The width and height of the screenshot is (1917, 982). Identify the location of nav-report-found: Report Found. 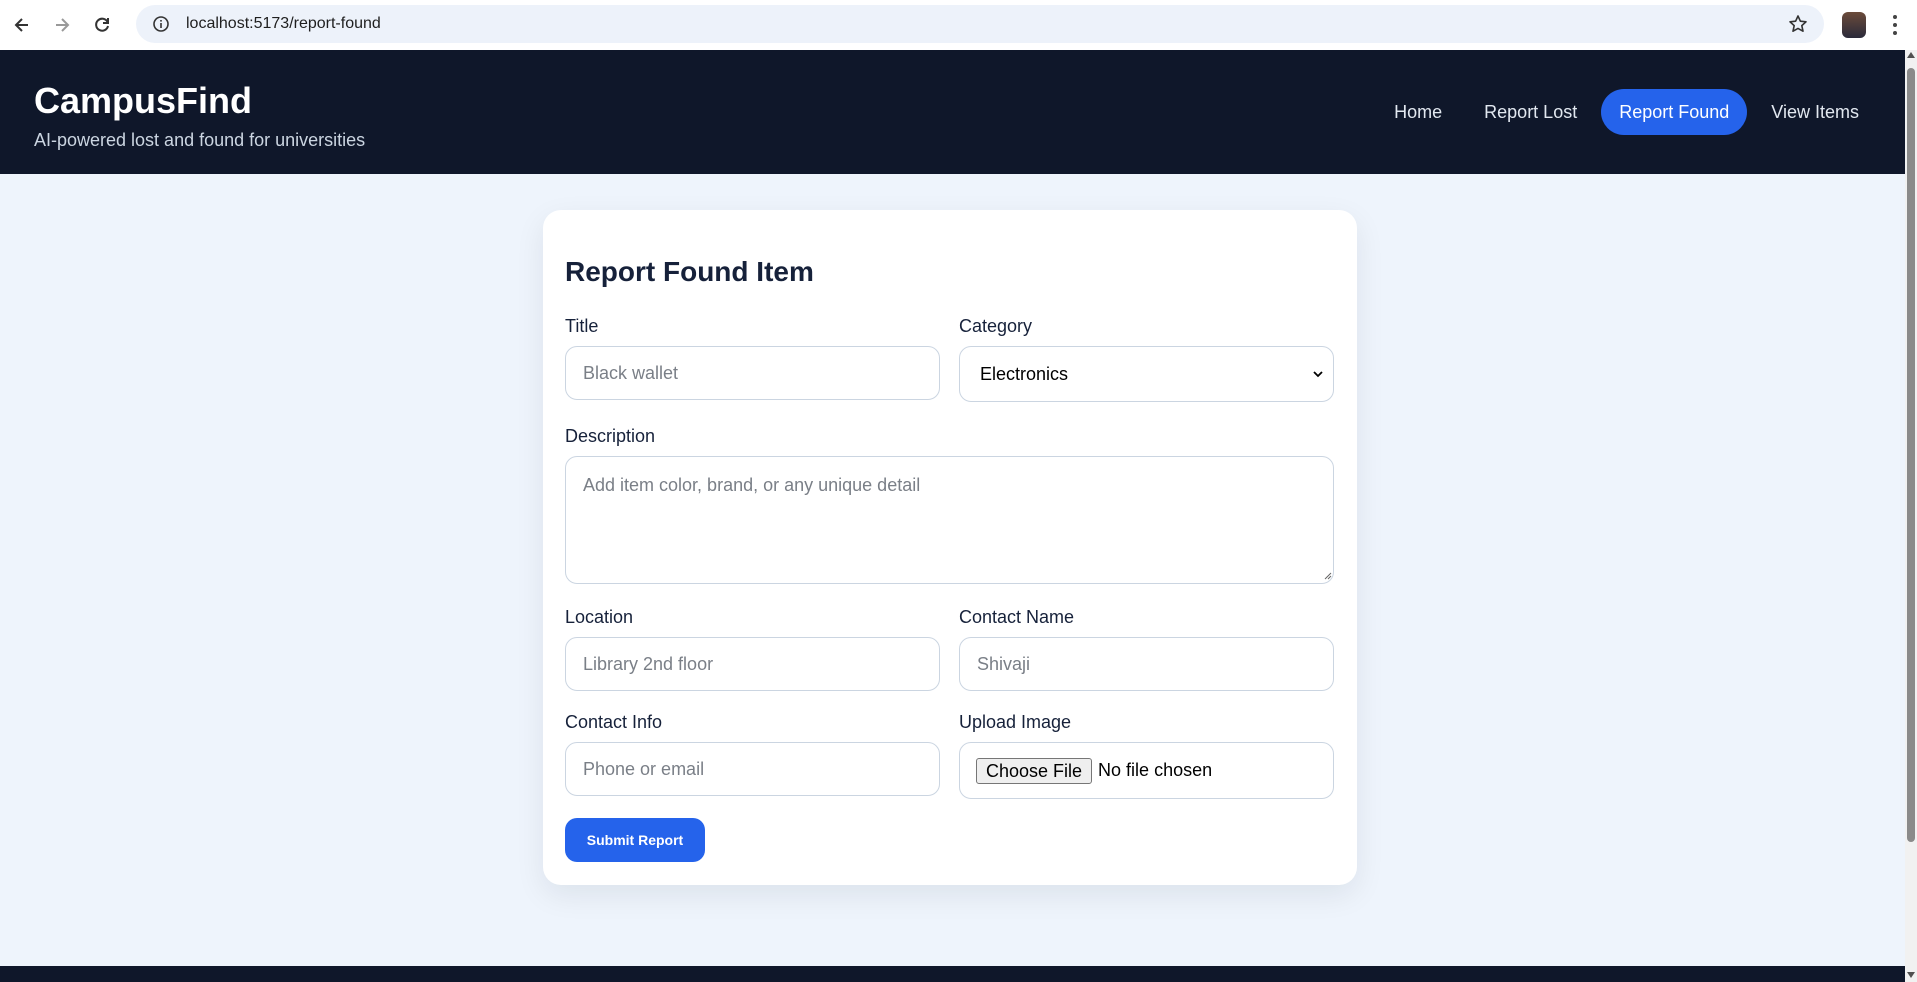
(1674, 112).